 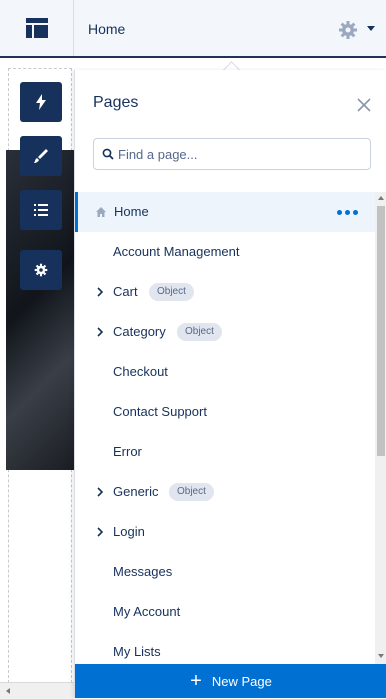 I want to click on settings-button, so click(x=41, y=270).